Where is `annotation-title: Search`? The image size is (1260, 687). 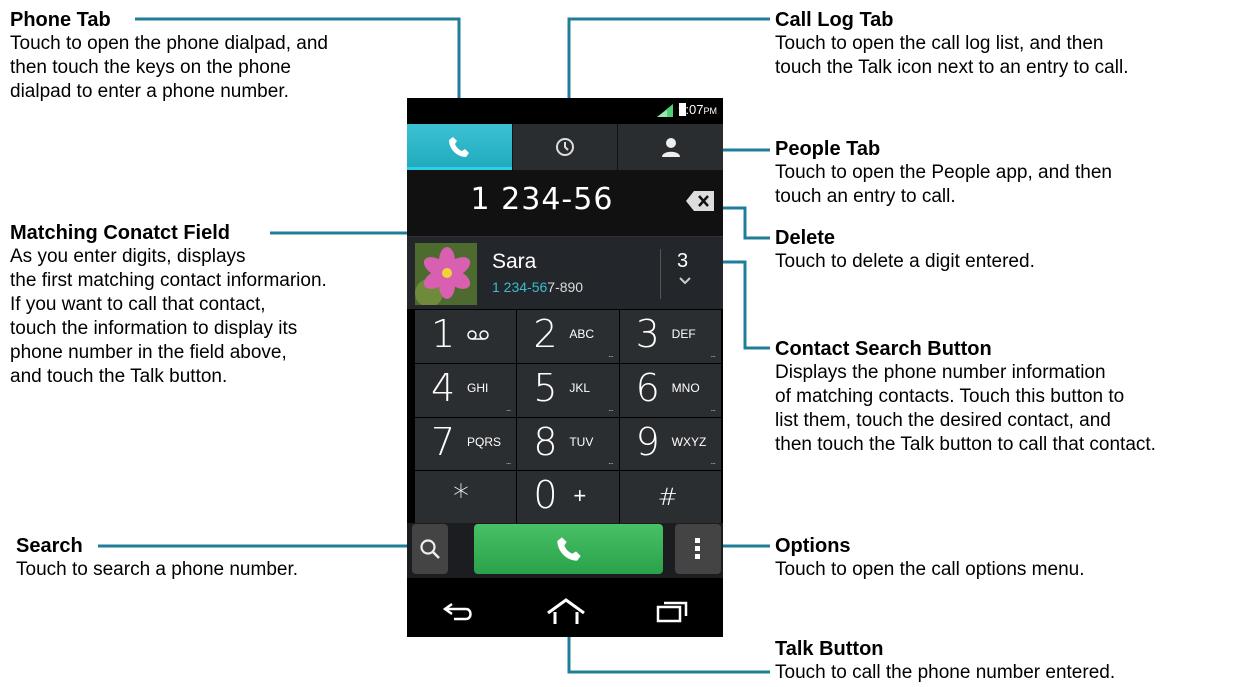
annotation-title: Search is located at coordinates (49, 546).